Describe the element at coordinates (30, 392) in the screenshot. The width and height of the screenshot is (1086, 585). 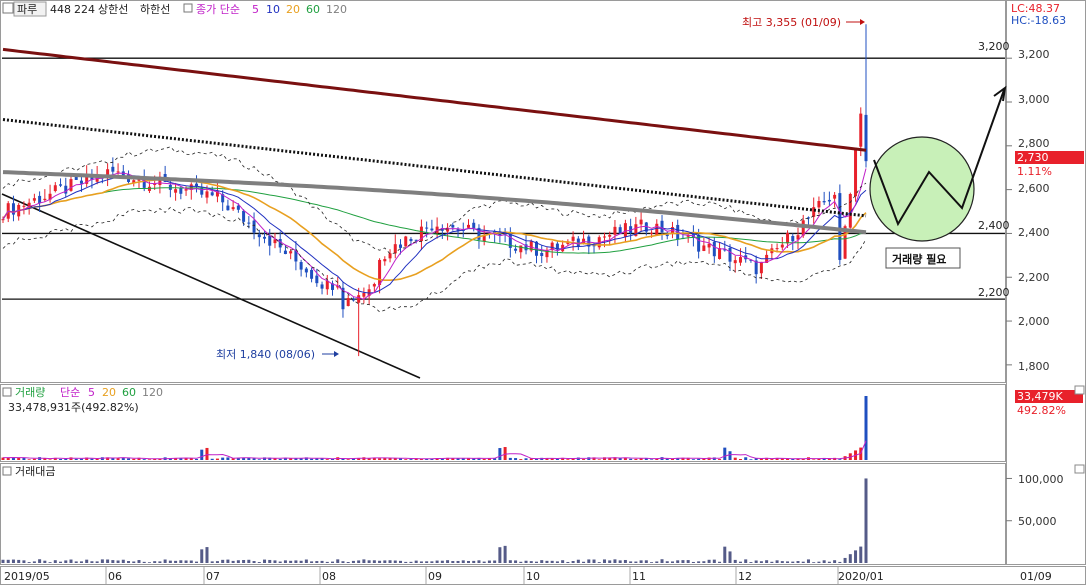
I see `volume-title: 거래량` at that location.